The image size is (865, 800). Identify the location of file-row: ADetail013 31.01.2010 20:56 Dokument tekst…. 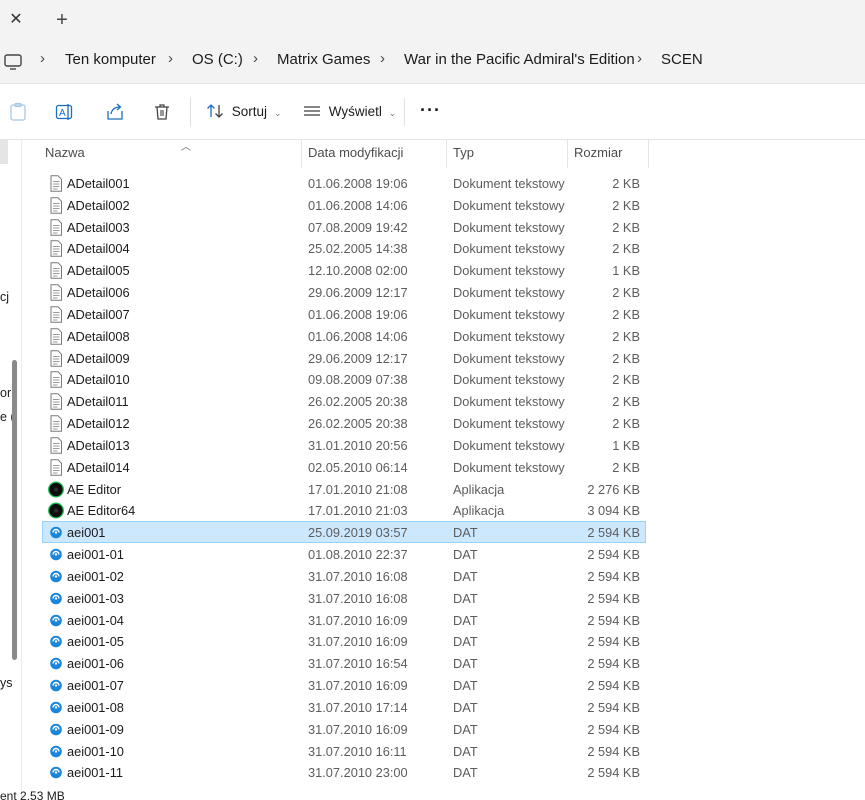
(344, 445).